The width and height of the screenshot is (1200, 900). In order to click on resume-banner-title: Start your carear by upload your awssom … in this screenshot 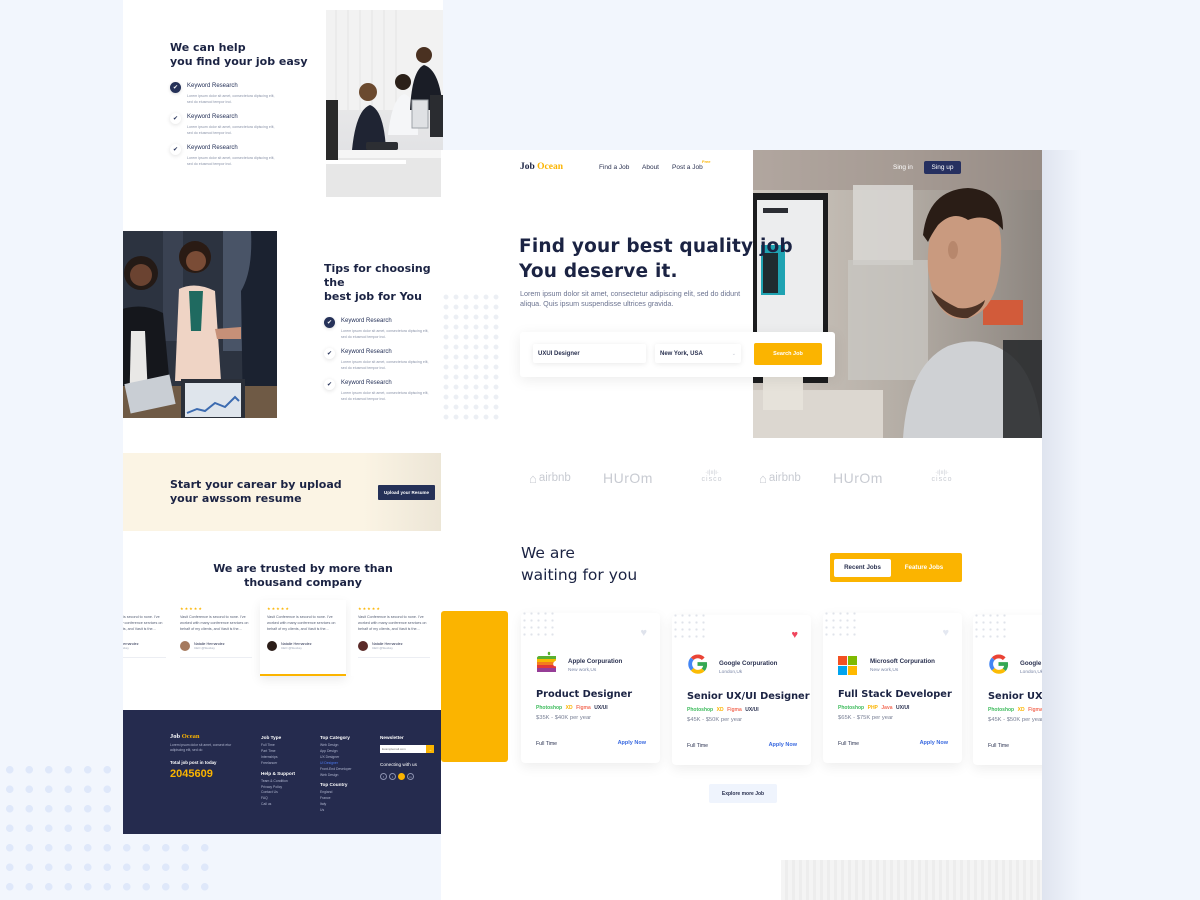, I will do `click(256, 491)`.